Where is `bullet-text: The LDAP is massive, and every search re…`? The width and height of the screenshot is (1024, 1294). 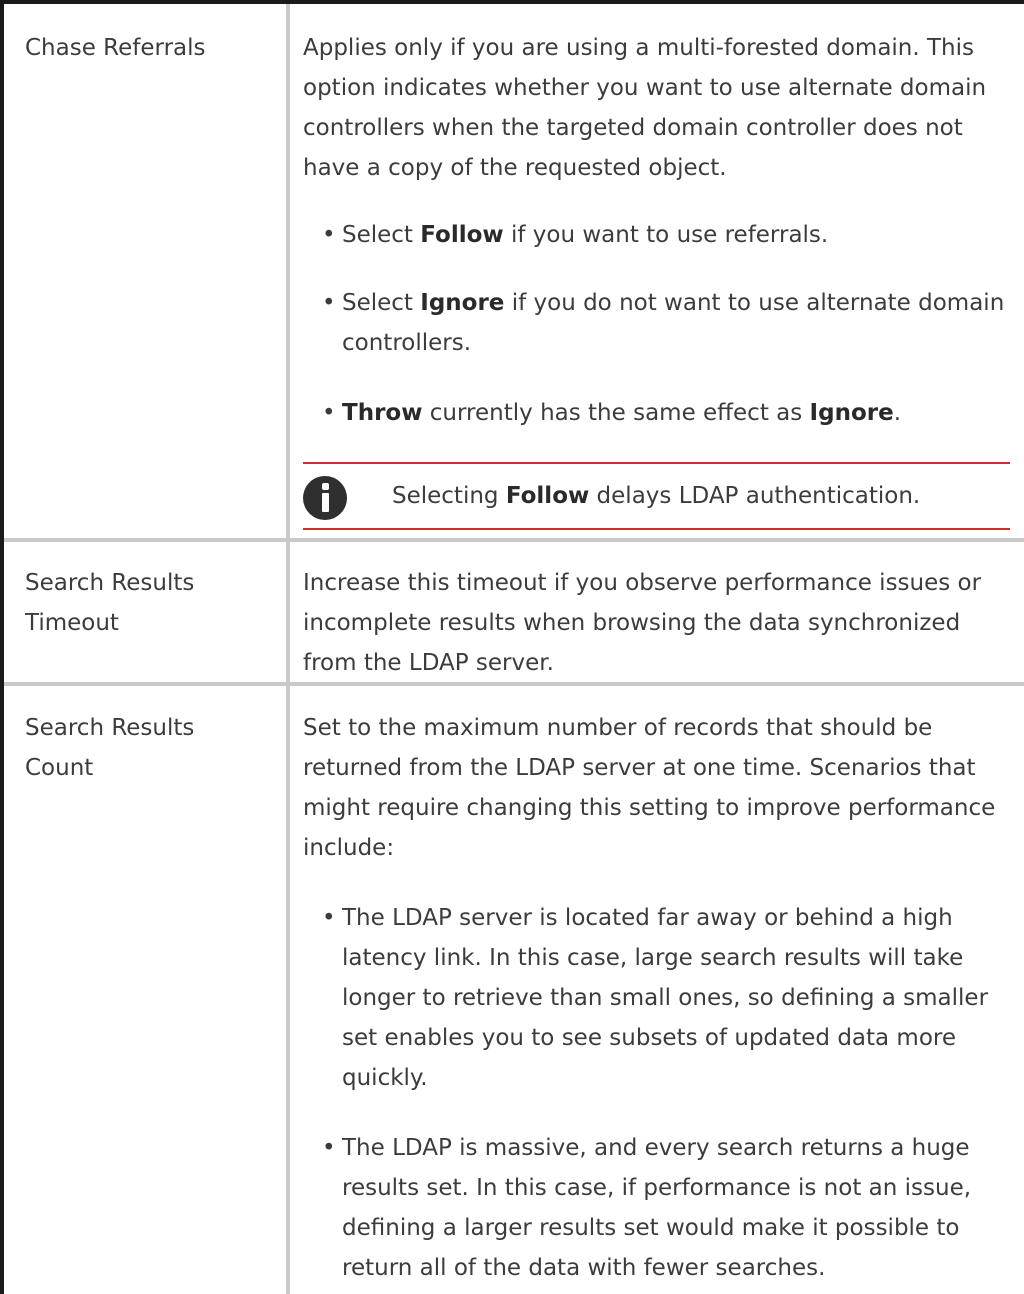
bullet-text: The LDAP is massive, and every search re… is located at coordinates (657, 1208).